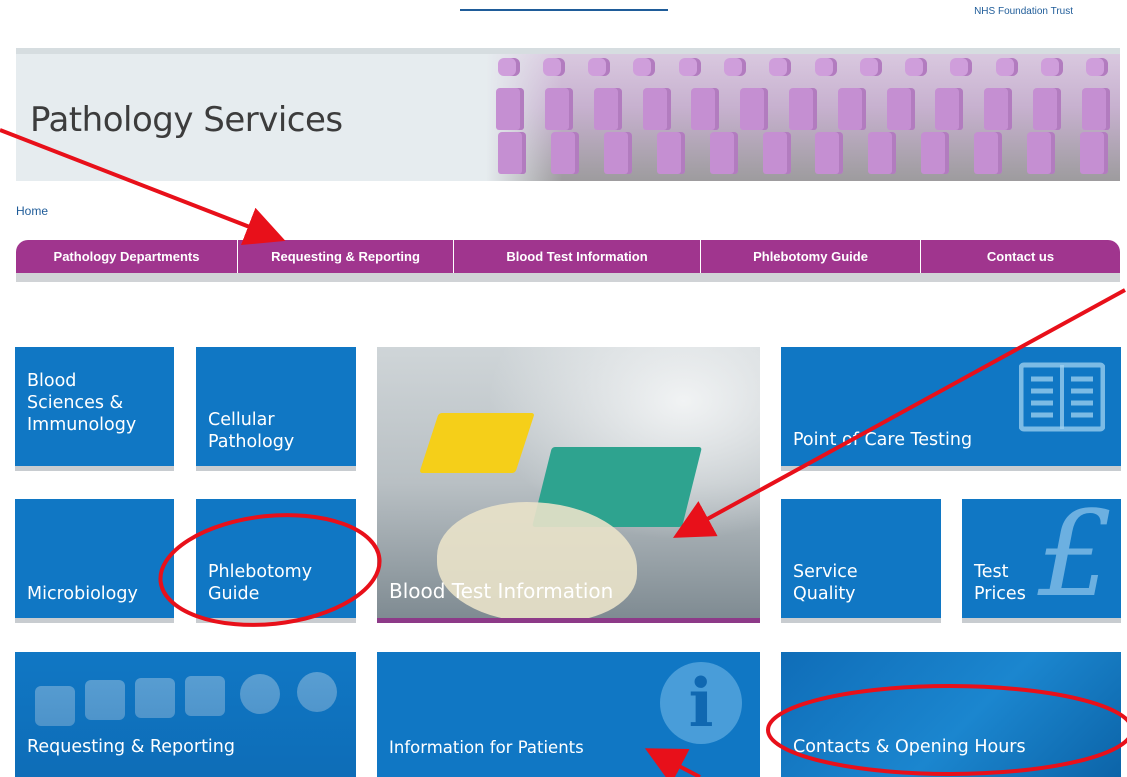 This screenshot has height=777, width=1127. What do you see at coordinates (1075, 561) in the screenshot?
I see `pound-icon: £` at bounding box center [1075, 561].